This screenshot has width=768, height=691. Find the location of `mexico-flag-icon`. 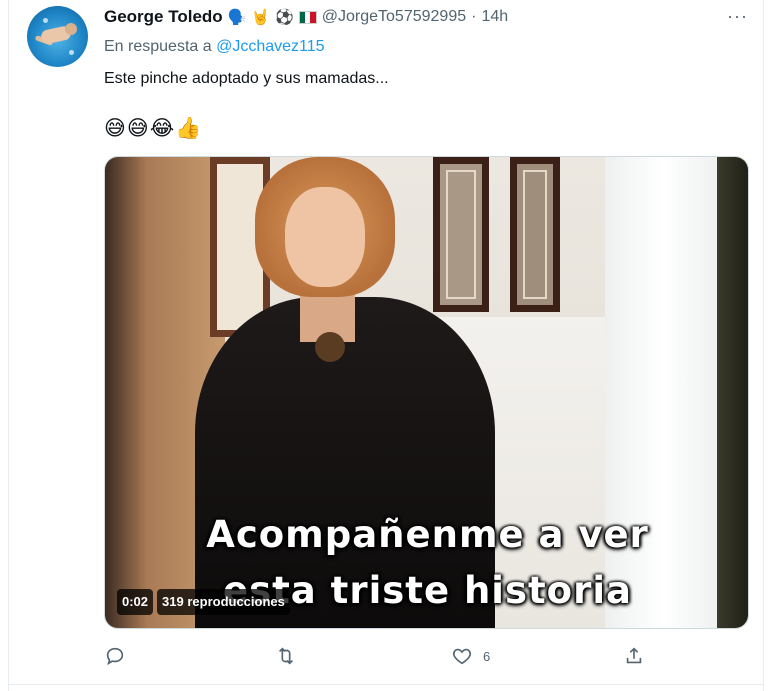

mexico-flag-icon is located at coordinates (307, 17).